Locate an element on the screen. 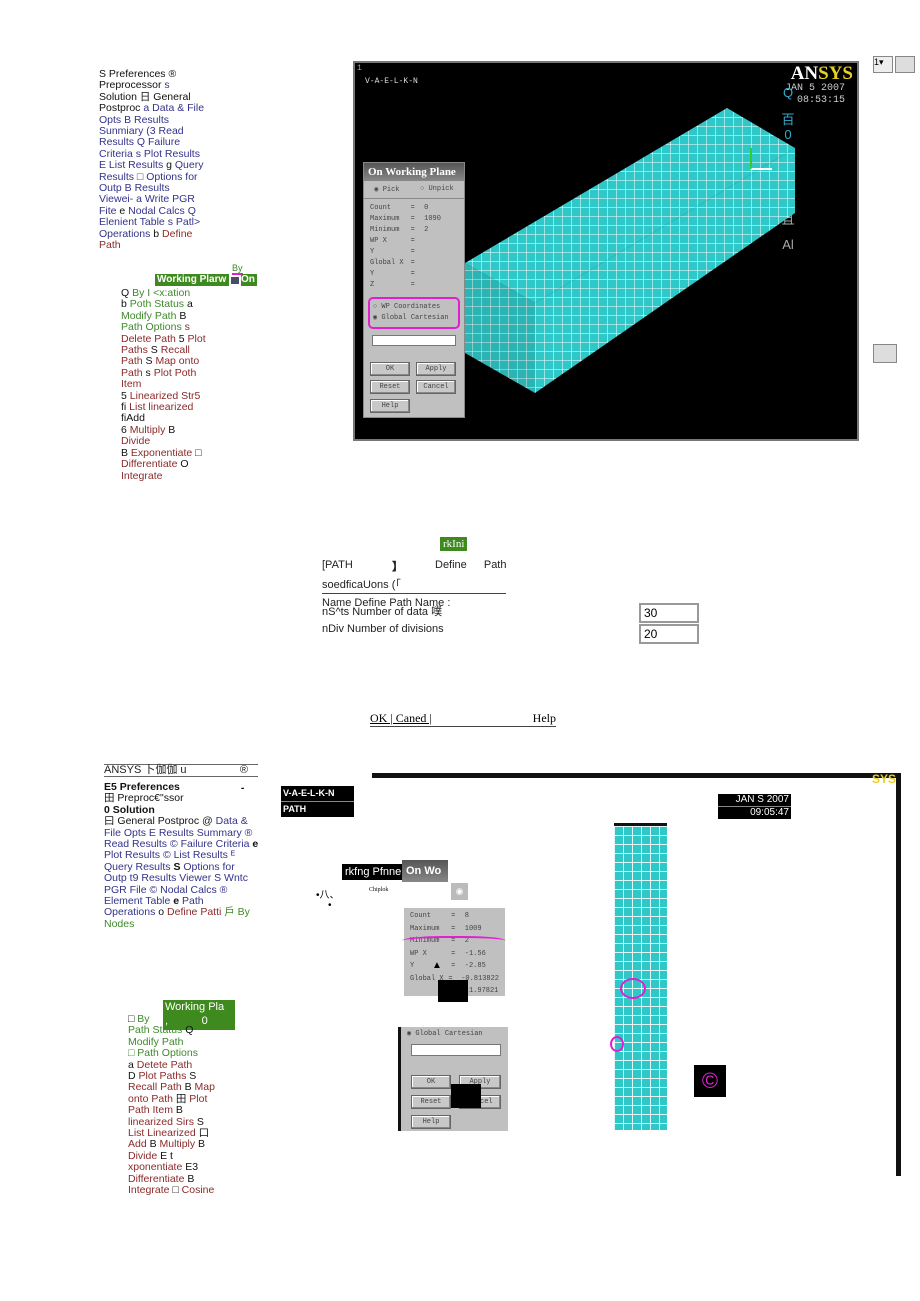 The height and width of the screenshot is (1301, 920). menu-item: Path s Plot Poth is located at coordinates (196, 373).